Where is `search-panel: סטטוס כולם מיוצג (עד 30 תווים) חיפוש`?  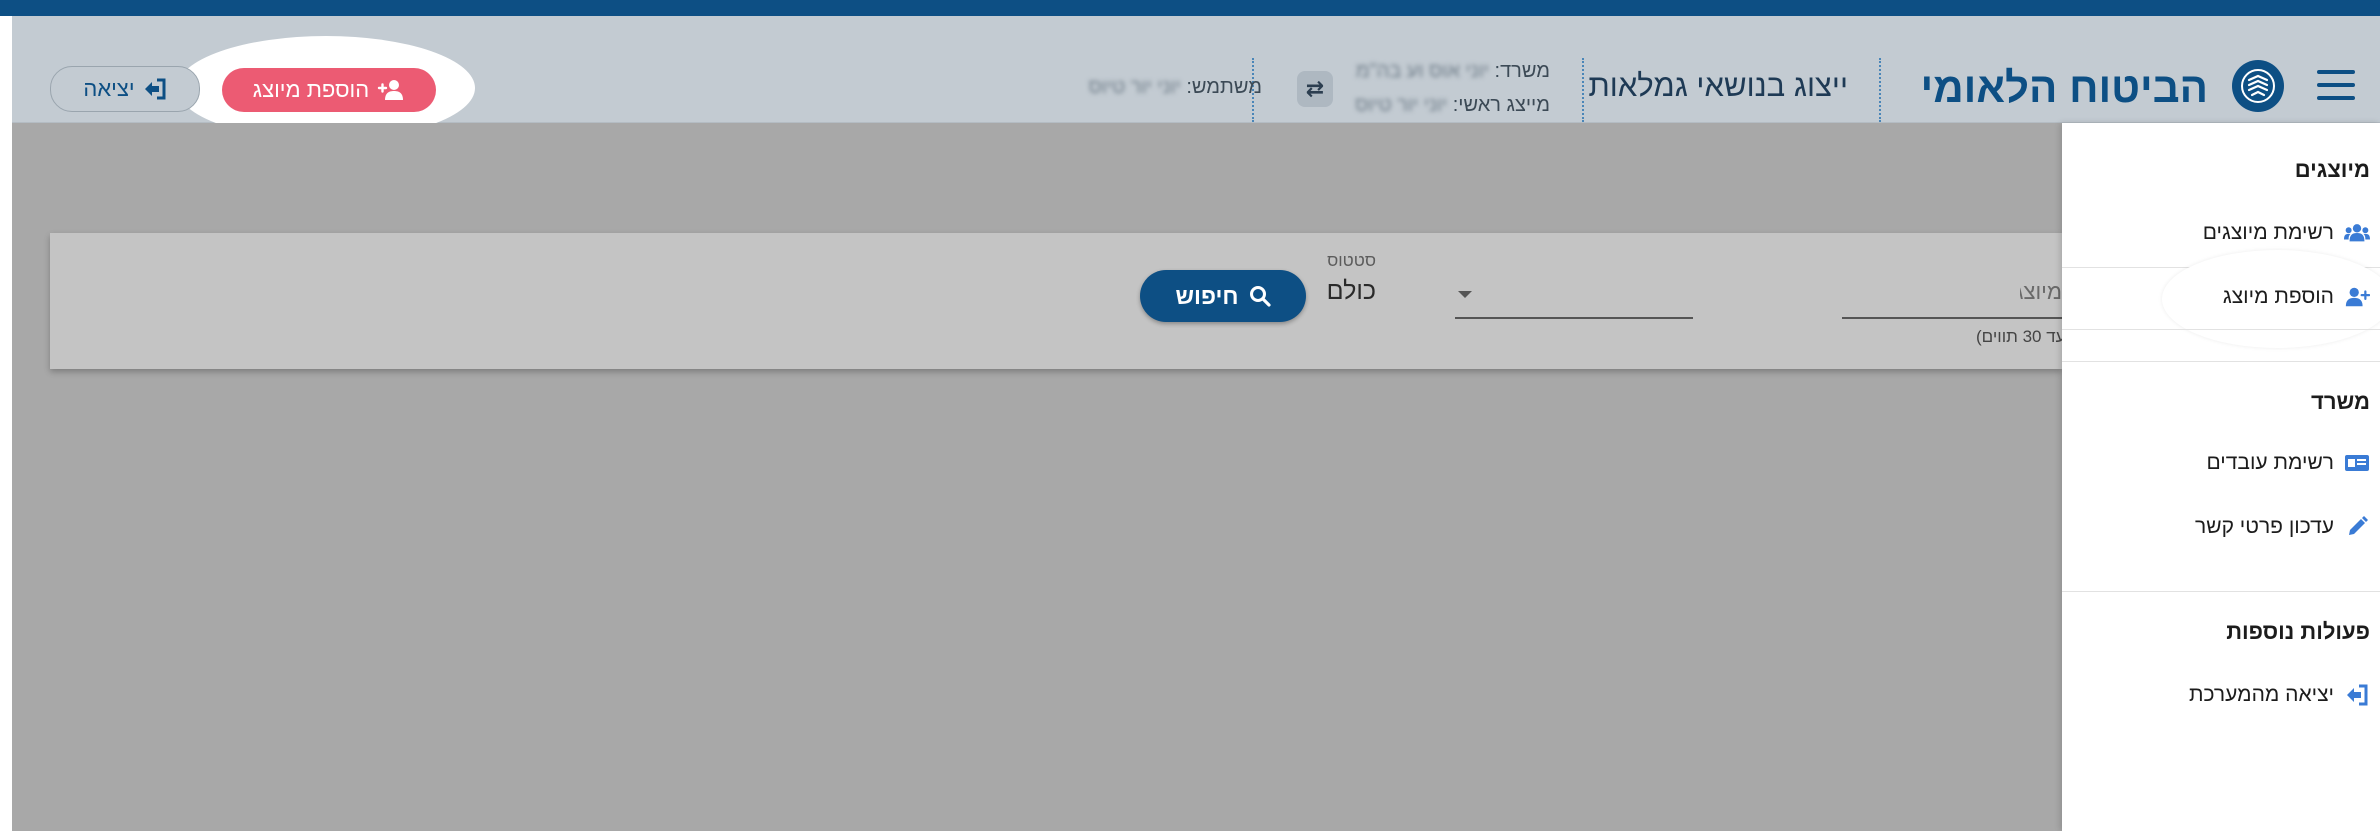 search-panel: סטטוס כולם מיוצג (עד 30 תווים) חיפוש is located at coordinates (1056, 301).